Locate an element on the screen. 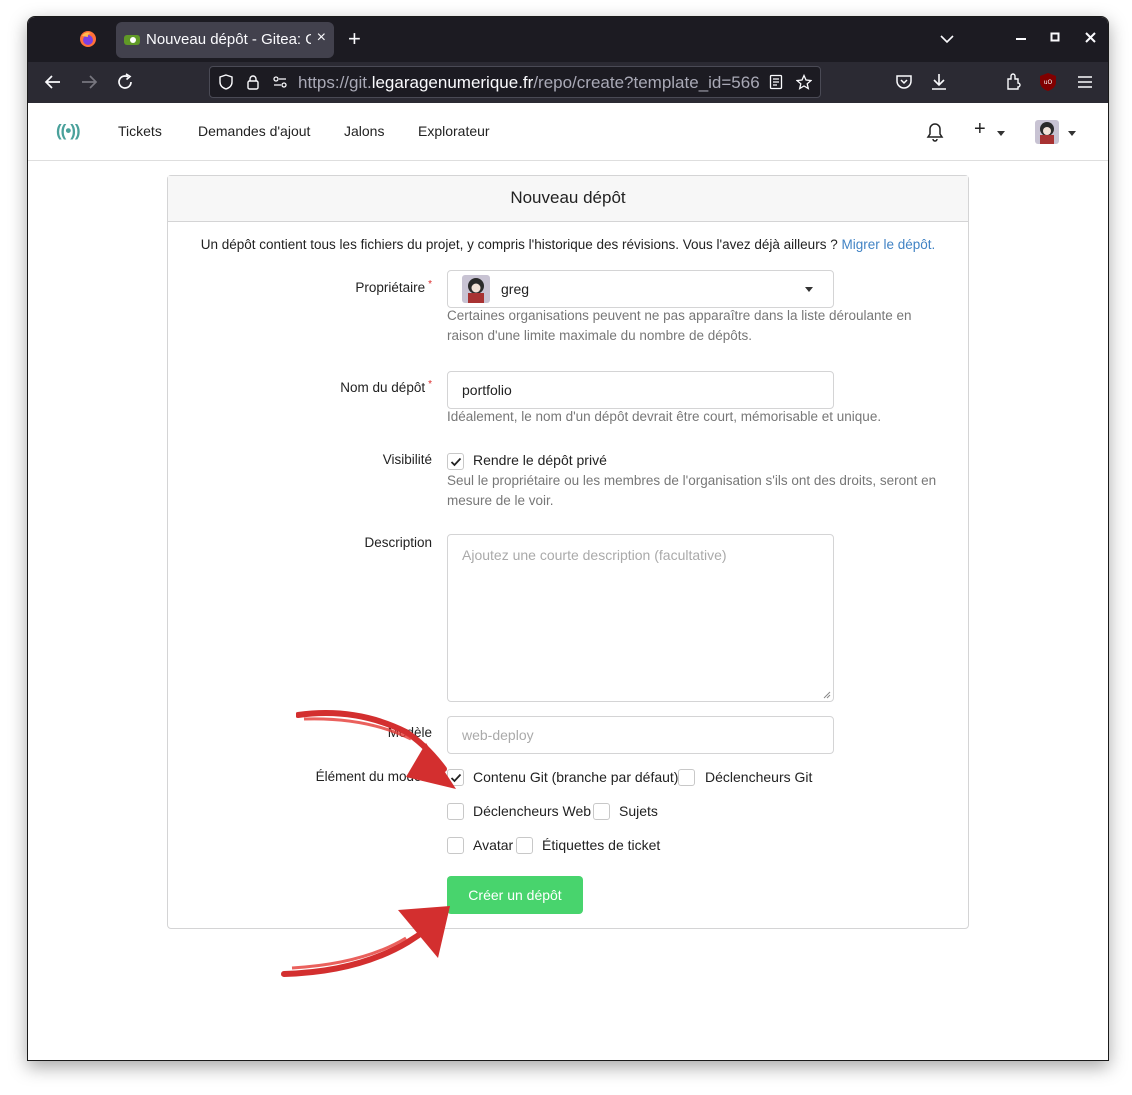  user-avatar is located at coordinates (1047, 132).